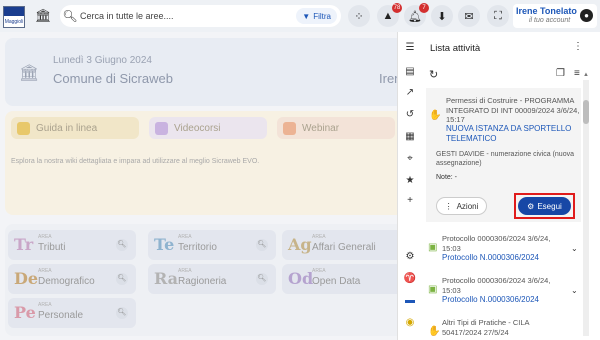 This screenshot has width=600, height=340. Describe the element at coordinates (26, 278) in the screenshot. I see `area-abbr: De` at that location.